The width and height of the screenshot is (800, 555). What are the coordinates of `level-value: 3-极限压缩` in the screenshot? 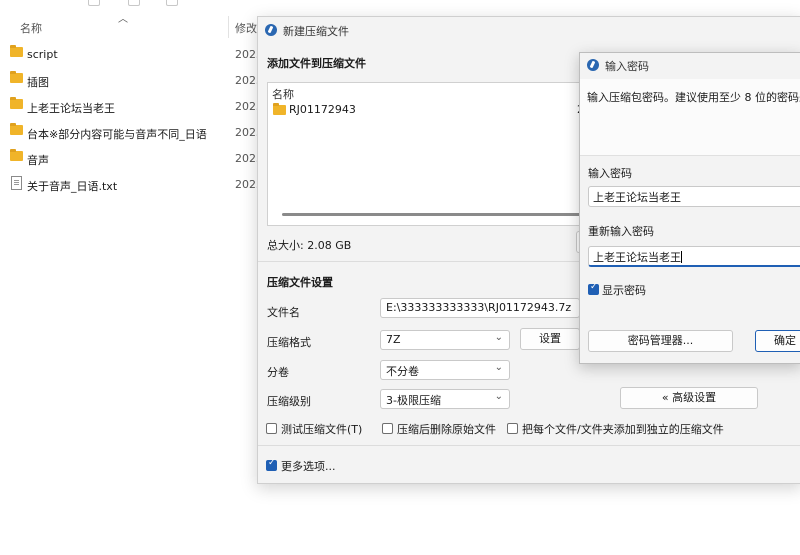 It's located at (413, 400).